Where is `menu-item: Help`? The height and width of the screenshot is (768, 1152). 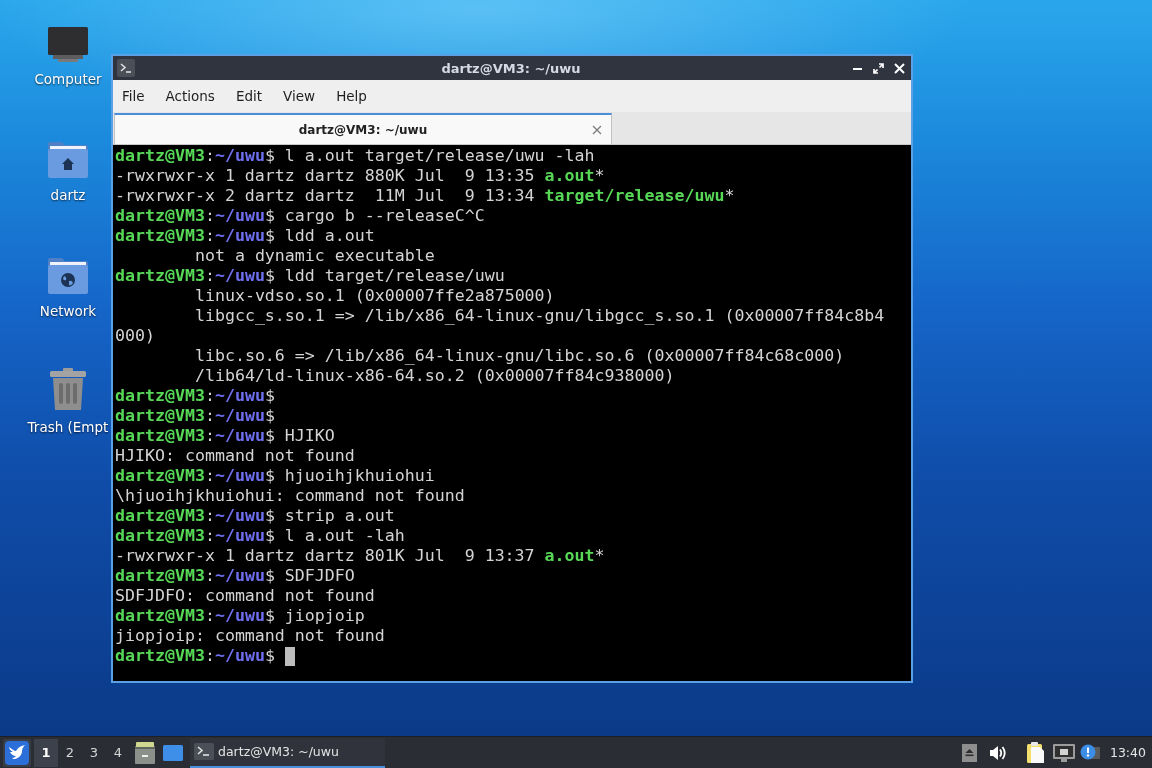
menu-item: Help is located at coordinates (352, 96).